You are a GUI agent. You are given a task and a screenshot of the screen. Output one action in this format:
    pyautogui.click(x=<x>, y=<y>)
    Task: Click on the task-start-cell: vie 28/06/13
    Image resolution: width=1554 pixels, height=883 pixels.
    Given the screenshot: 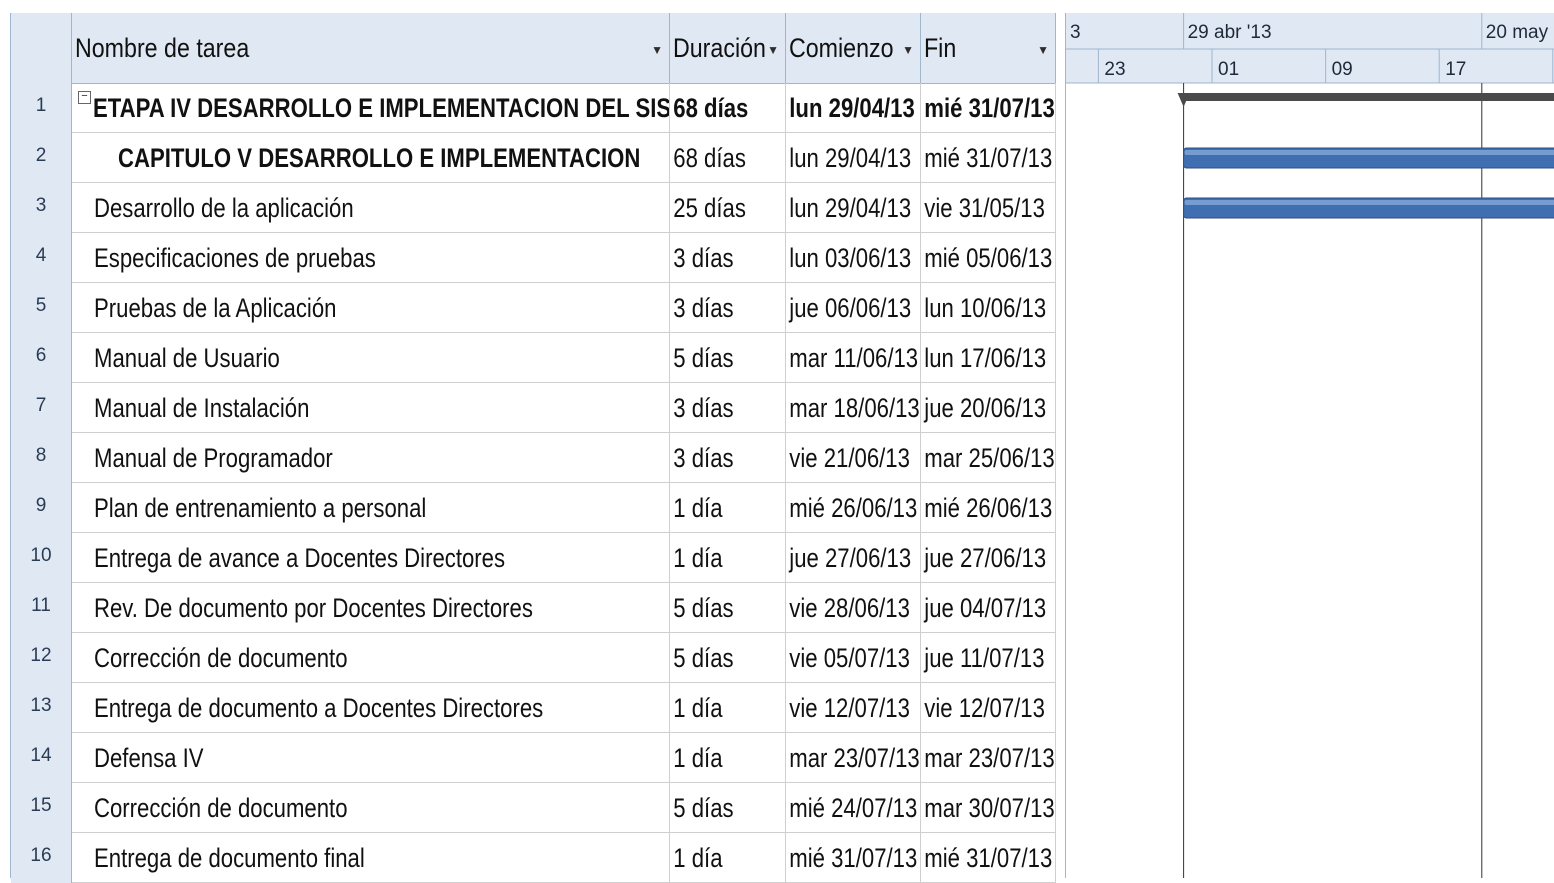 What is the action you would take?
    pyautogui.click(x=853, y=608)
    